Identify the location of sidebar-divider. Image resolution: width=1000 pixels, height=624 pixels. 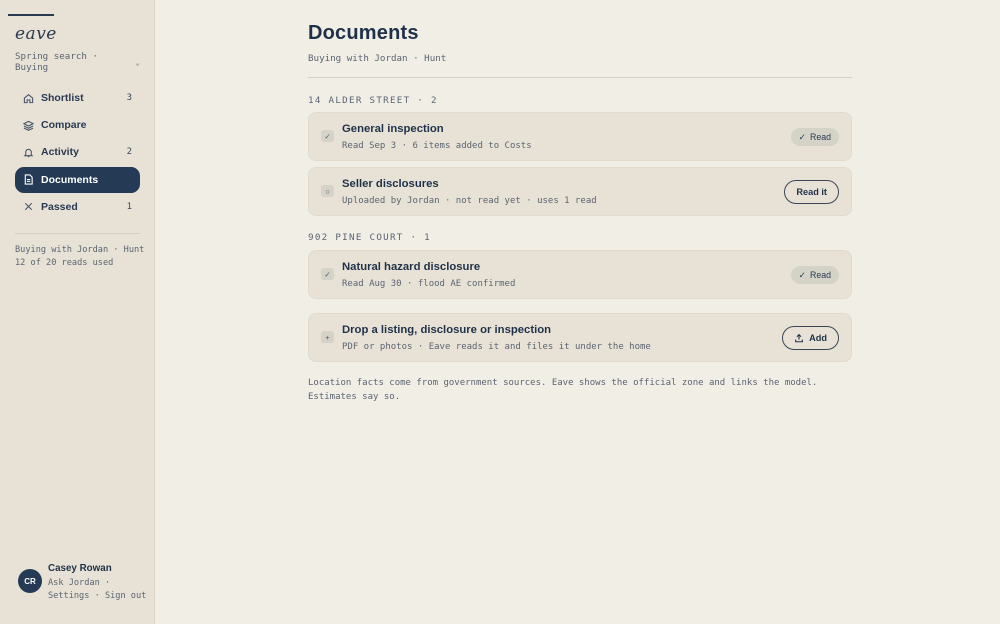
(77, 233).